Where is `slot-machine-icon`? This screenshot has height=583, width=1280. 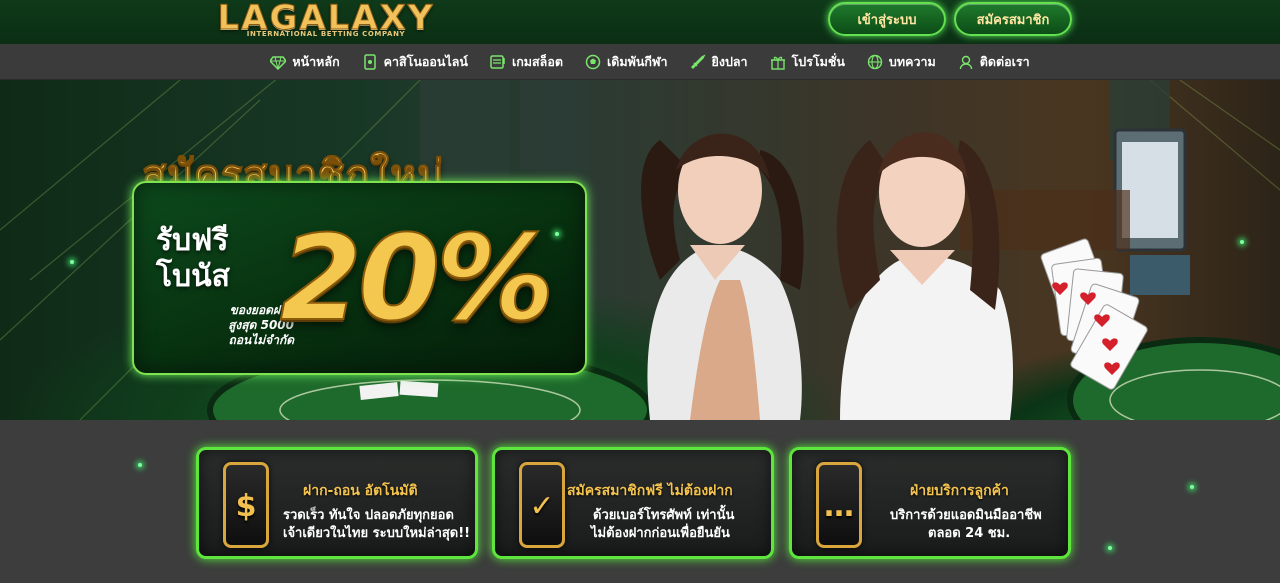
slot-machine-icon is located at coordinates (498, 62).